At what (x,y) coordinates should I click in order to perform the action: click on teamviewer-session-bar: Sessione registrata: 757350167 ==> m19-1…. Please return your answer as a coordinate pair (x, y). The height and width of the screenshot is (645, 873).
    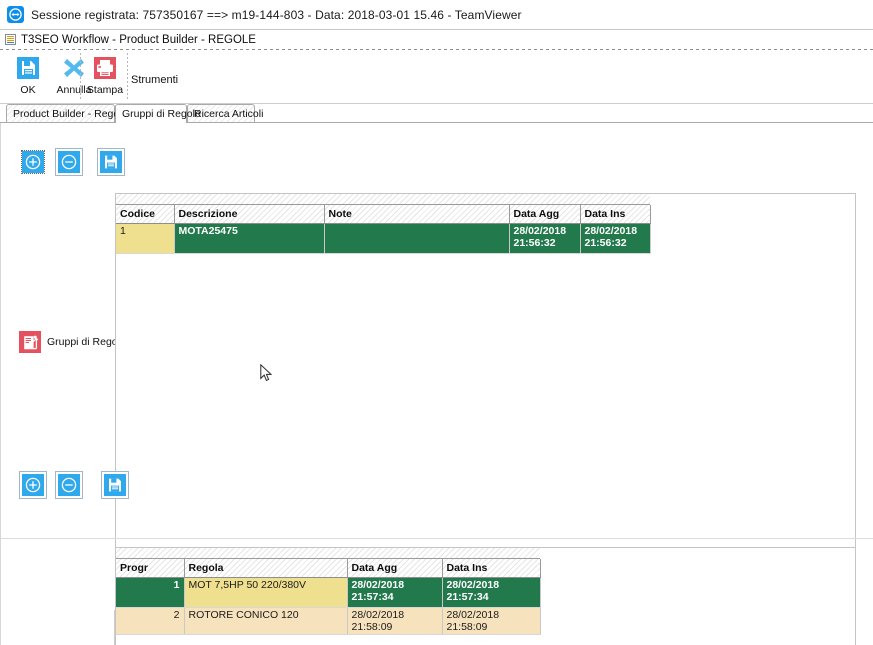
    Looking at the image, I should click on (436, 14).